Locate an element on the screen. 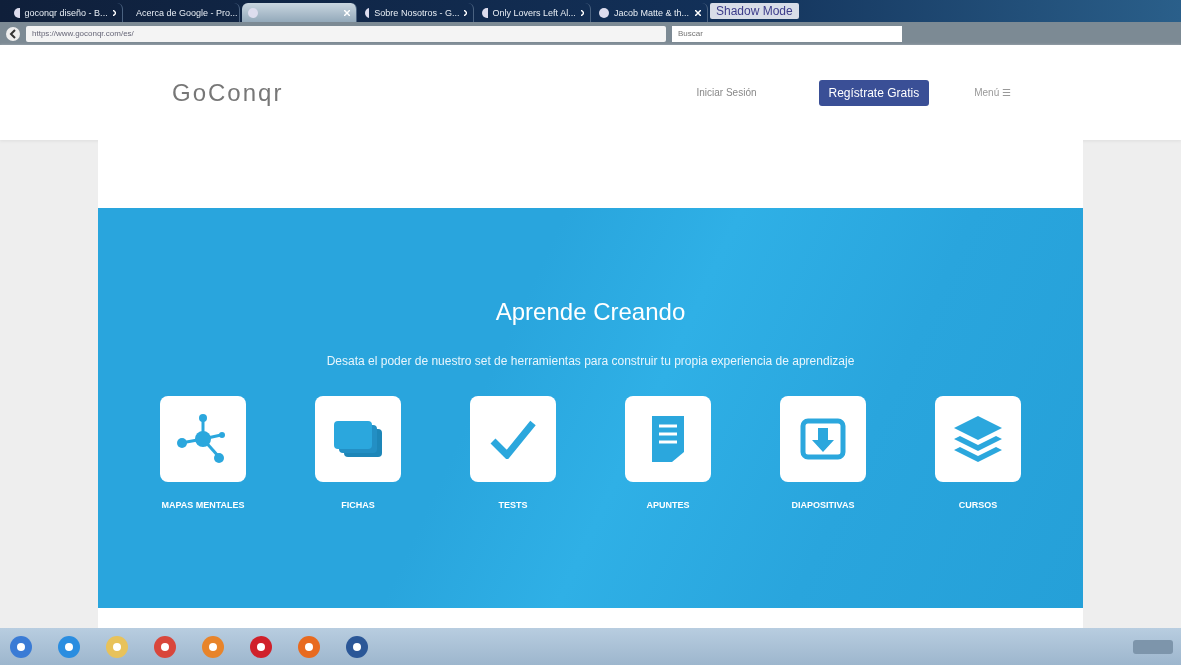 This screenshot has width=1181, height=665. document-icon is located at coordinates (668, 439).